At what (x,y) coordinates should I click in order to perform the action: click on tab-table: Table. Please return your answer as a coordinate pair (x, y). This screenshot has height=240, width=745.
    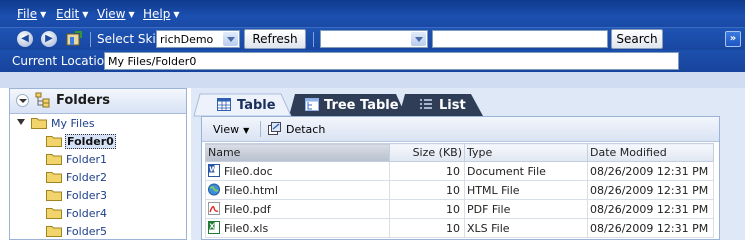
    Looking at the image, I should click on (245, 105).